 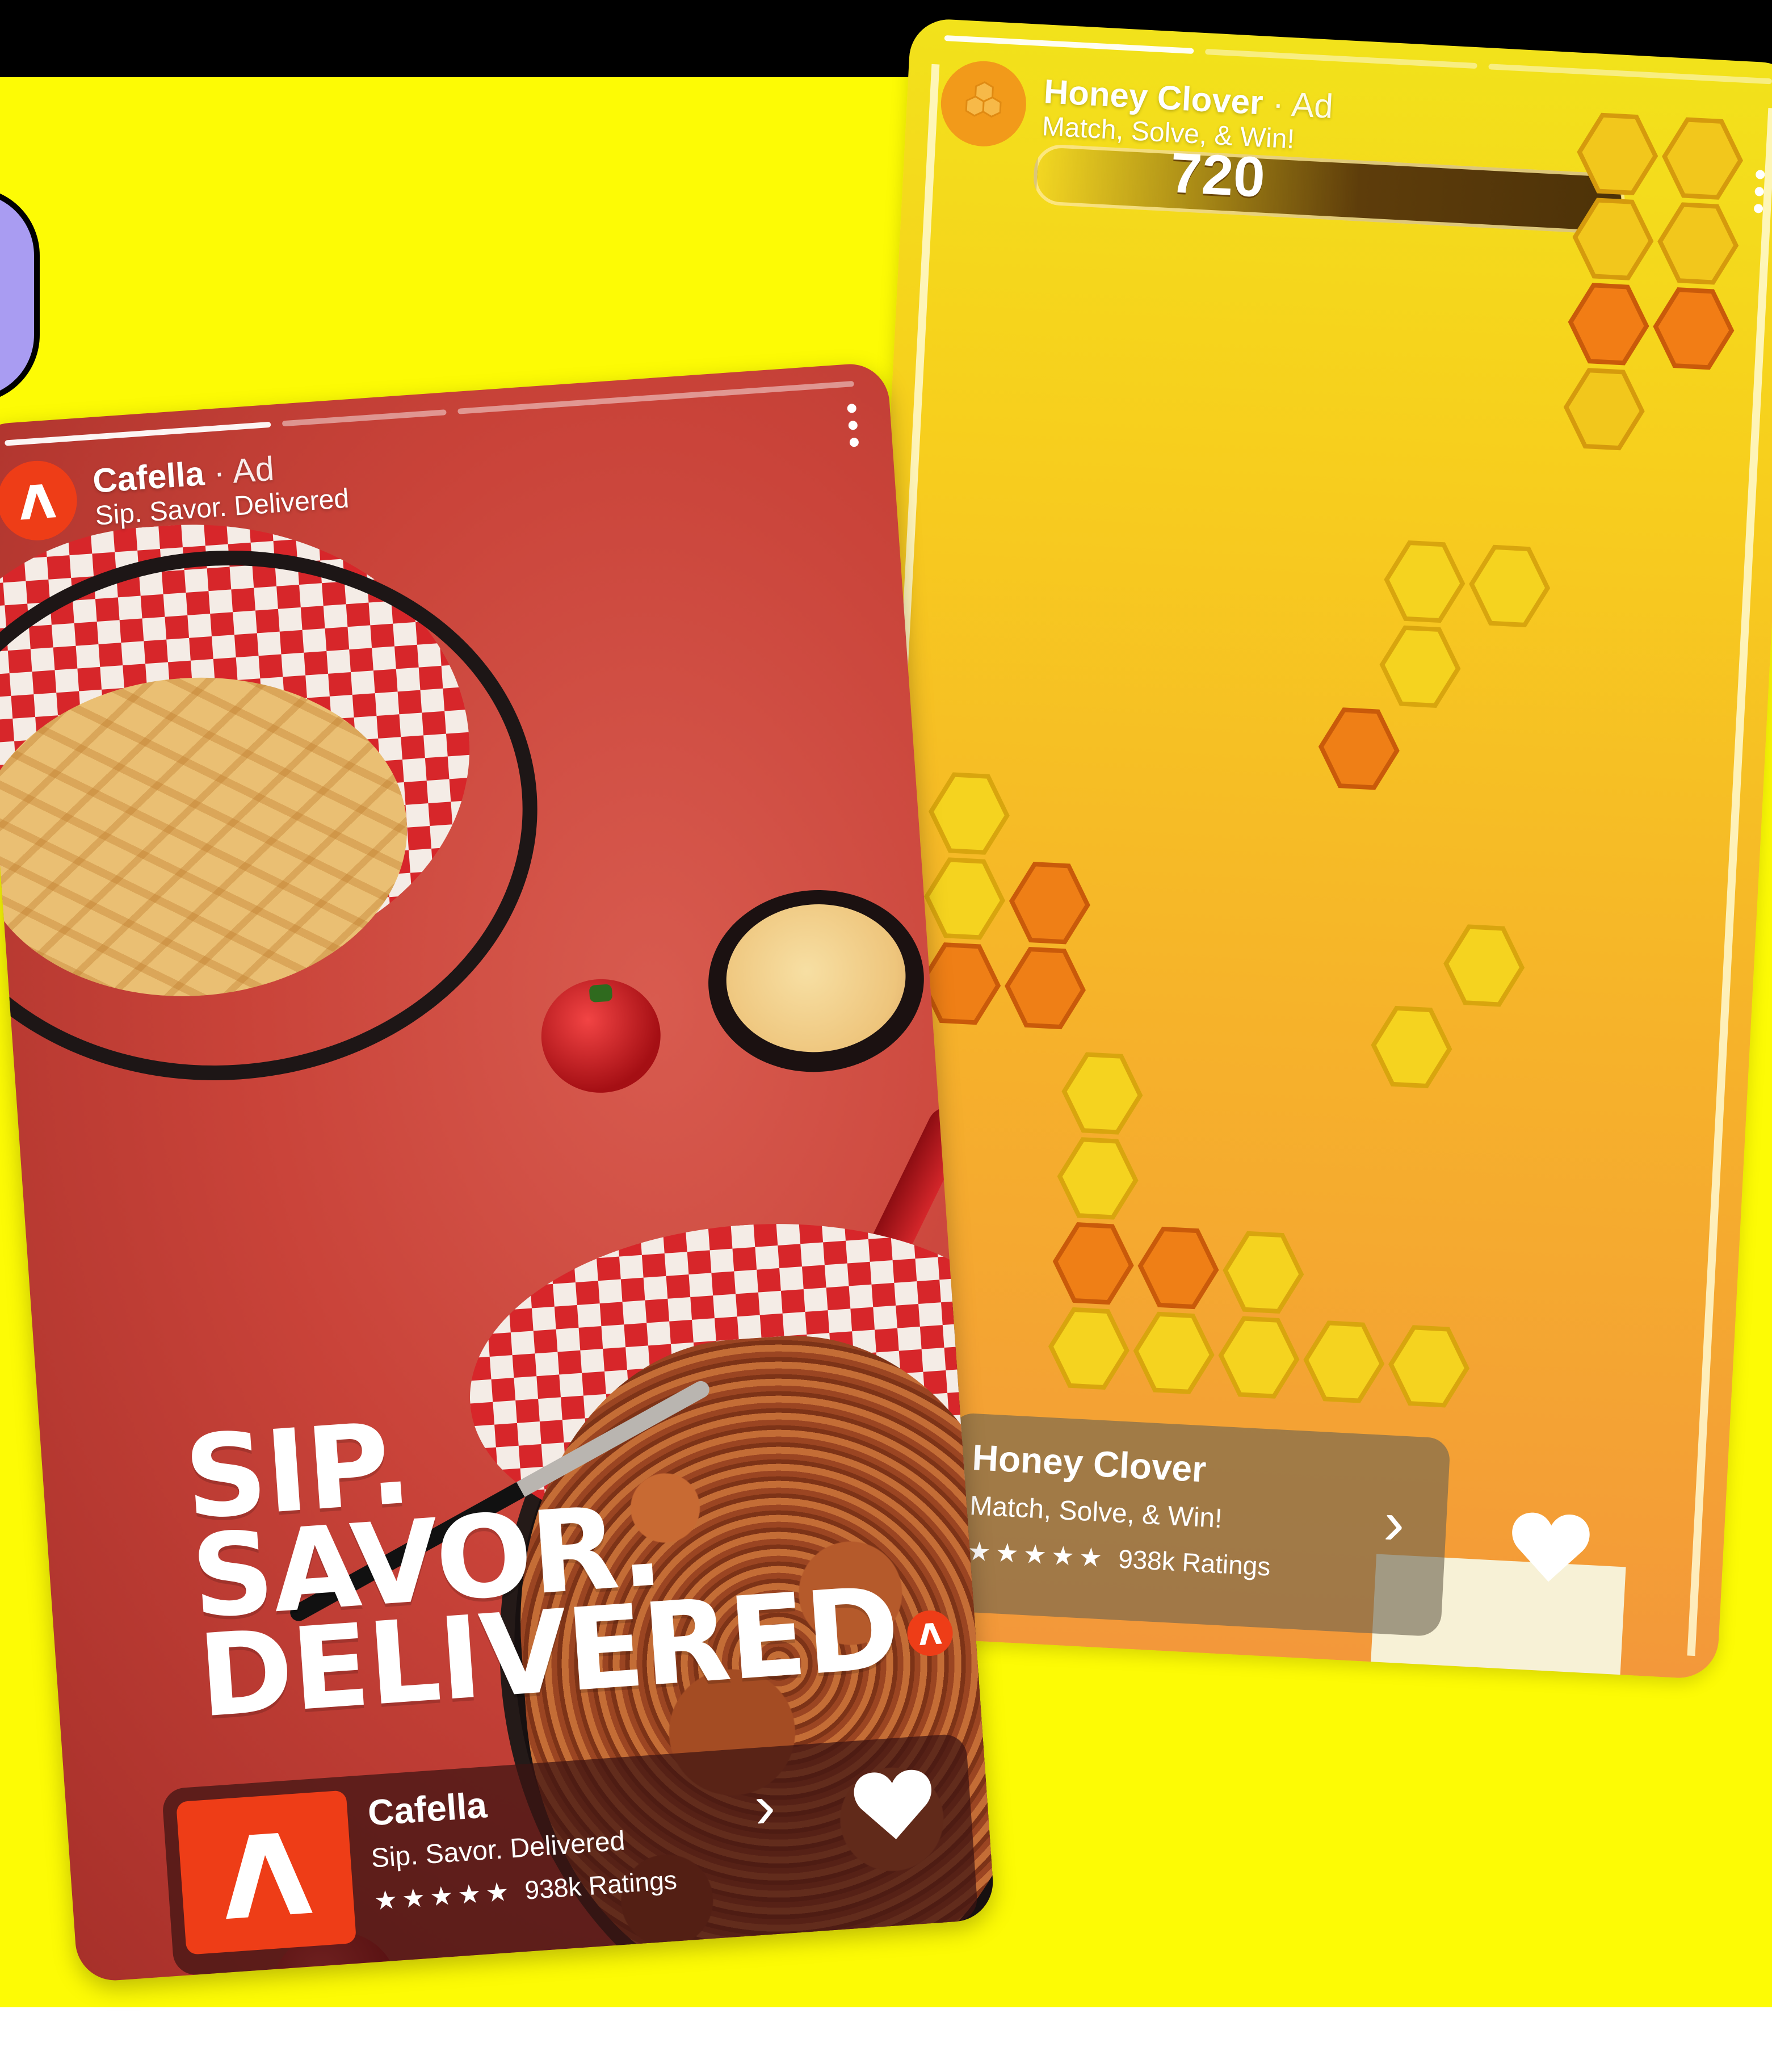 What do you see at coordinates (1089, 1463) in the screenshot?
I see `honey-cta-title: Honey Clover` at bounding box center [1089, 1463].